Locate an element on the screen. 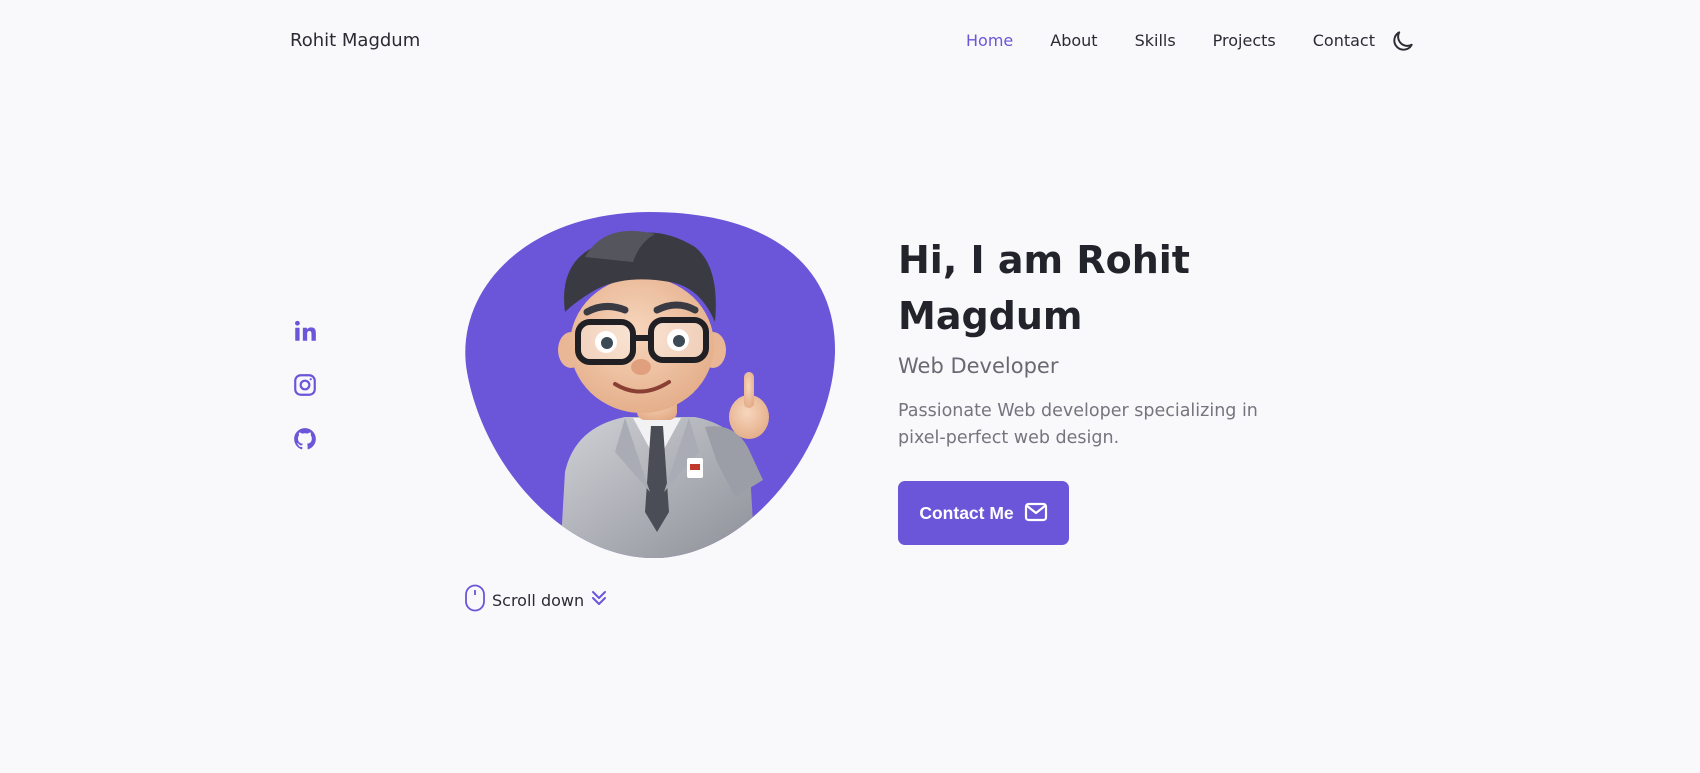 This screenshot has height=773, width=1700. scroll-down-label: Scroll down is located at coordinates (538, 600).